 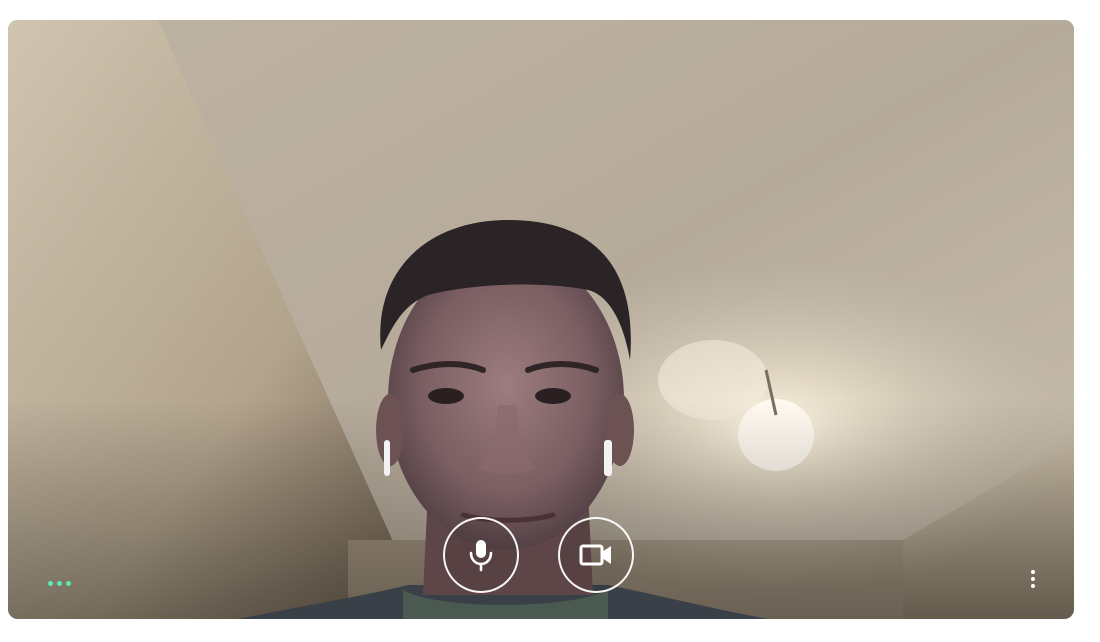 I want to click on camera-toggle-button, so click(x=596, y=555).